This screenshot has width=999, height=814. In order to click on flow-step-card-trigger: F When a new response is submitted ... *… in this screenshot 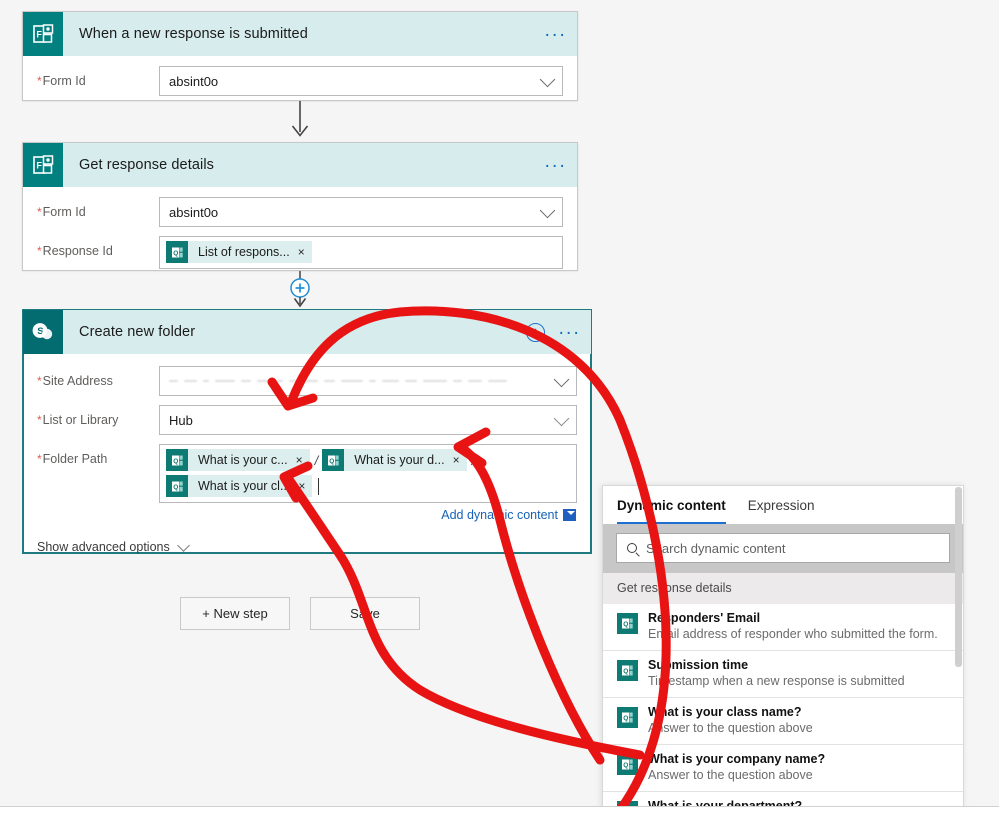, I will do `click(300, 56)`.